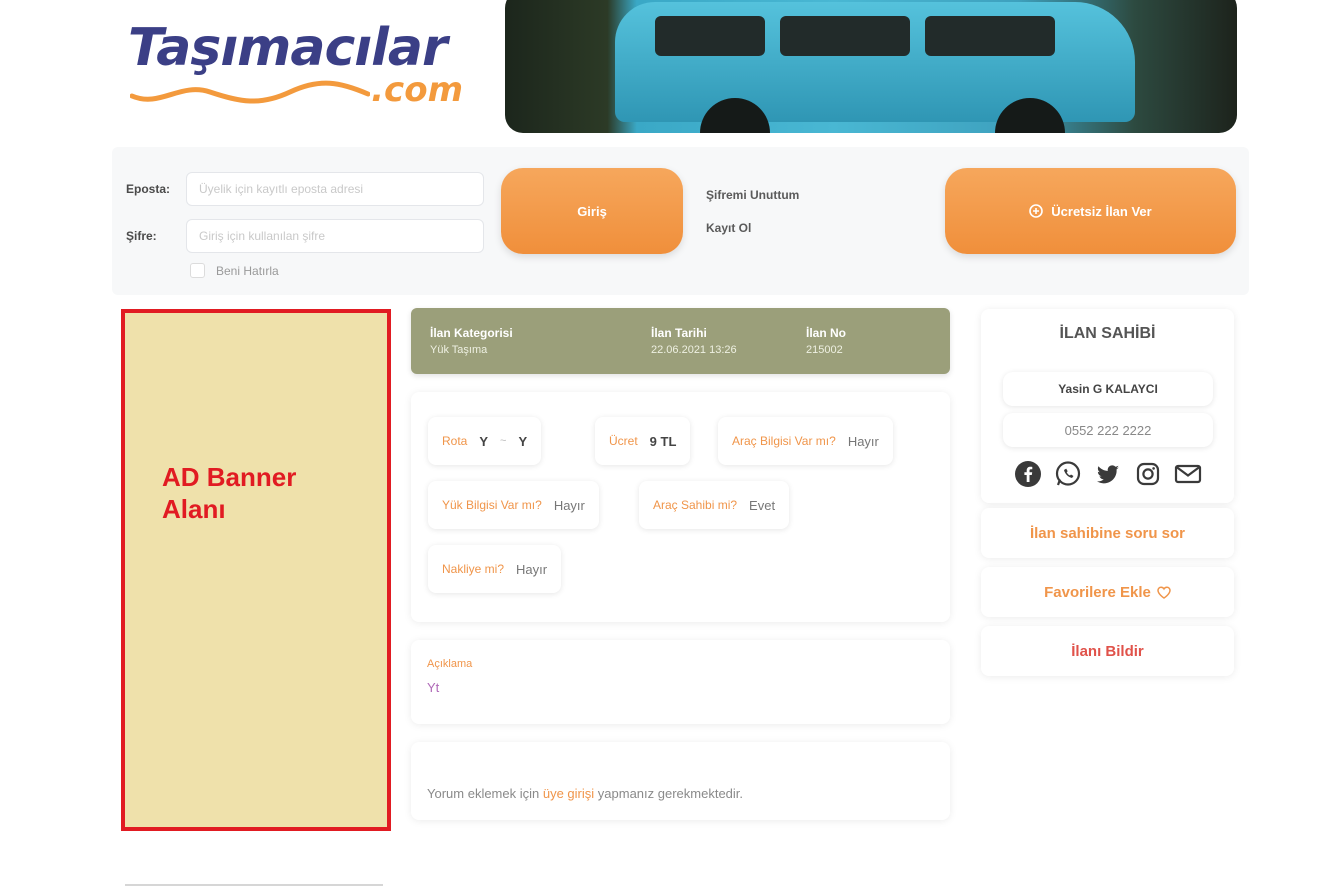  I want to click on login-button: Giriş, so click(592, 211).